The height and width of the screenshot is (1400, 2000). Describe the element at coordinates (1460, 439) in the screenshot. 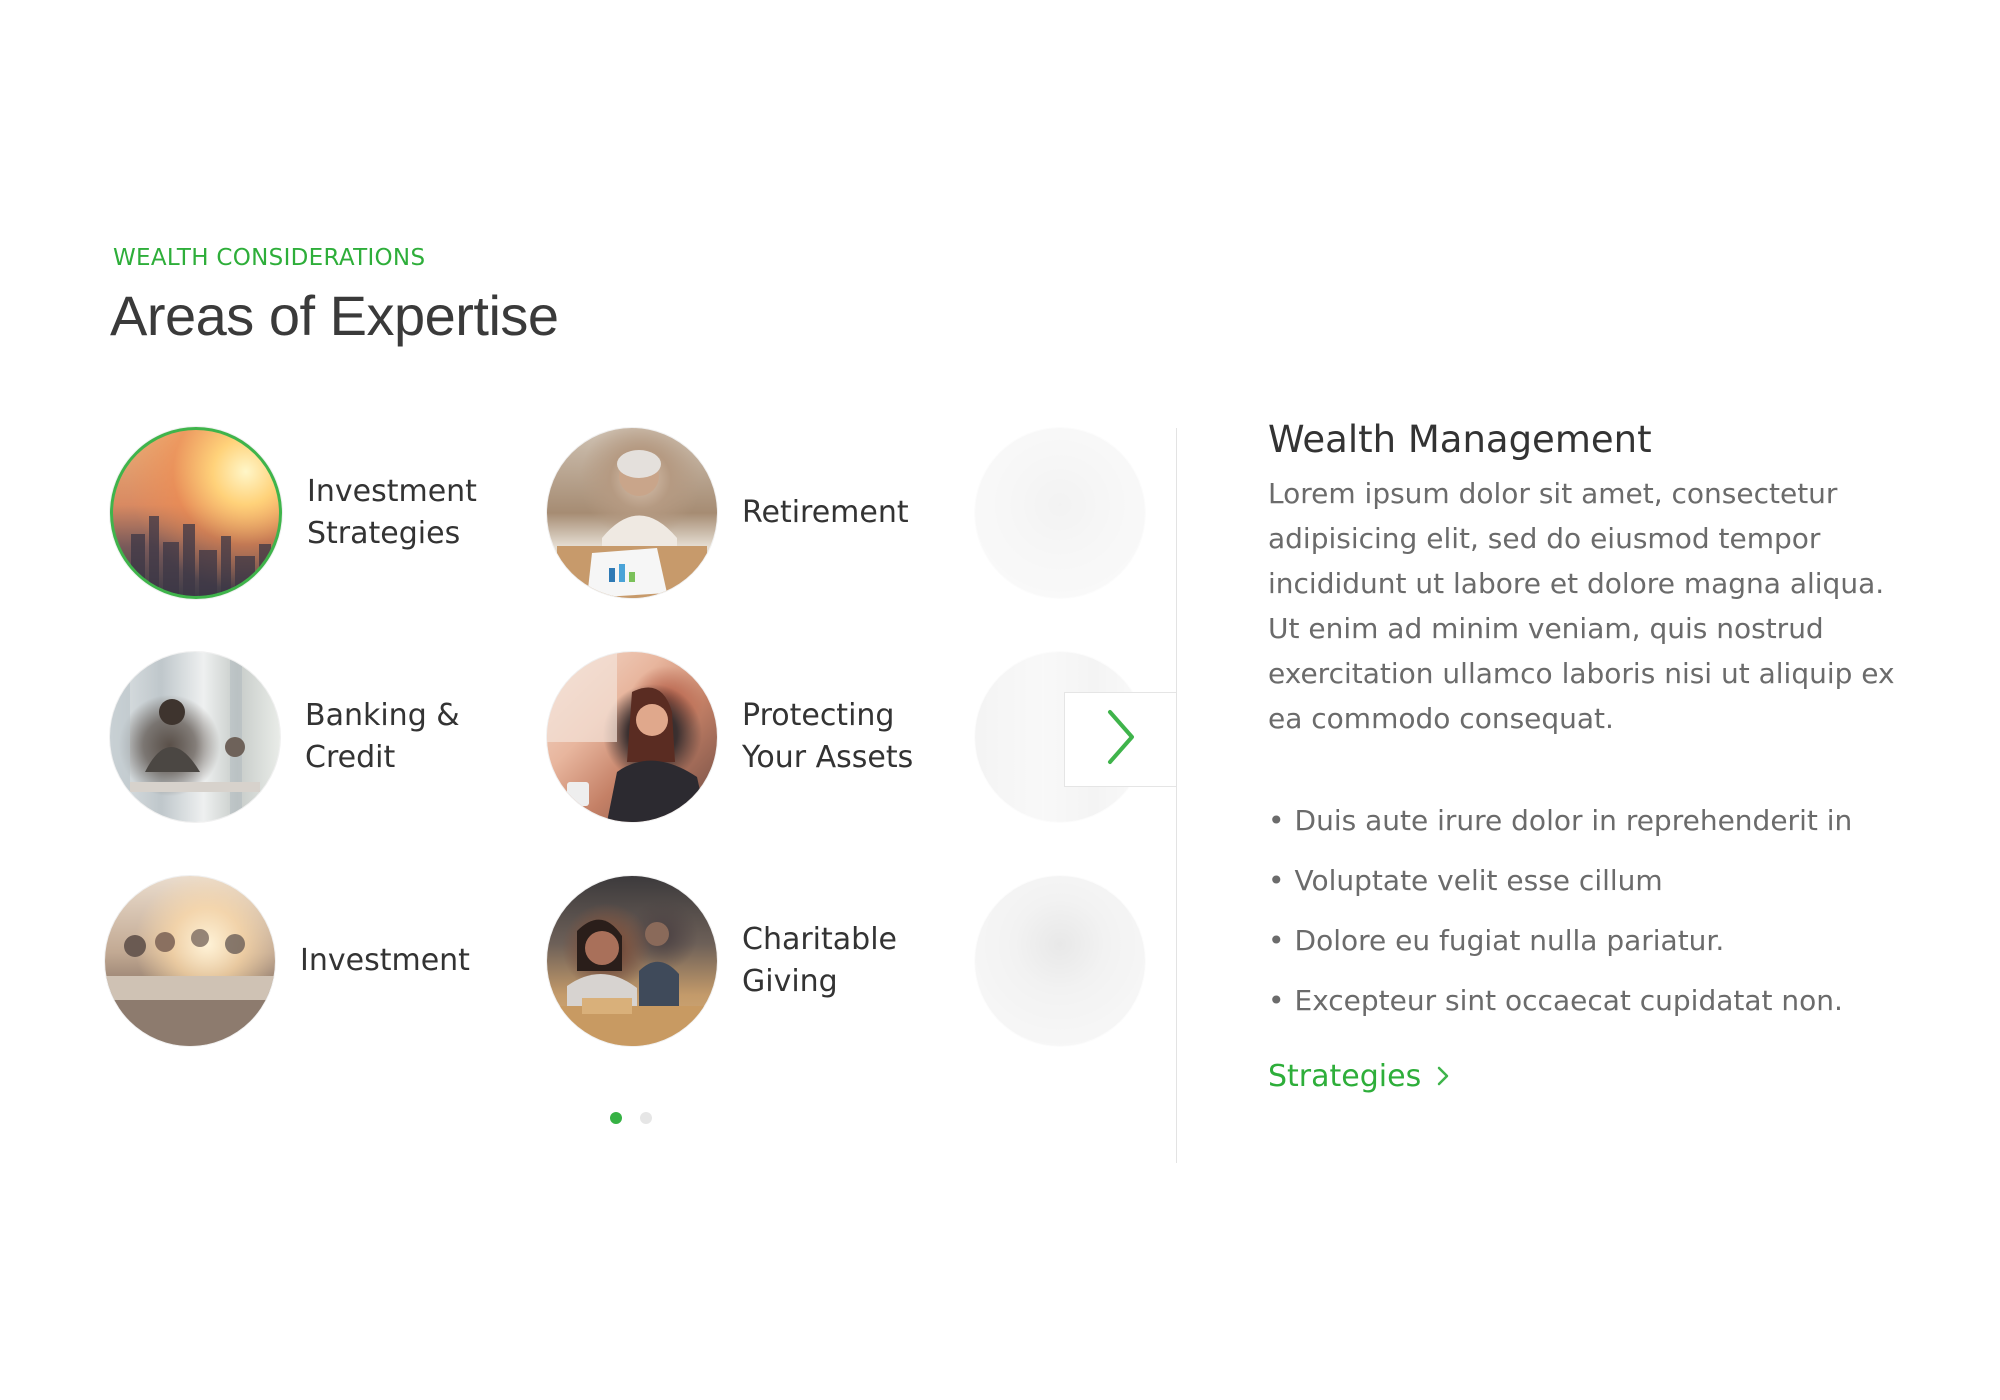

I see `detail-title: Wealth Management` at that location.